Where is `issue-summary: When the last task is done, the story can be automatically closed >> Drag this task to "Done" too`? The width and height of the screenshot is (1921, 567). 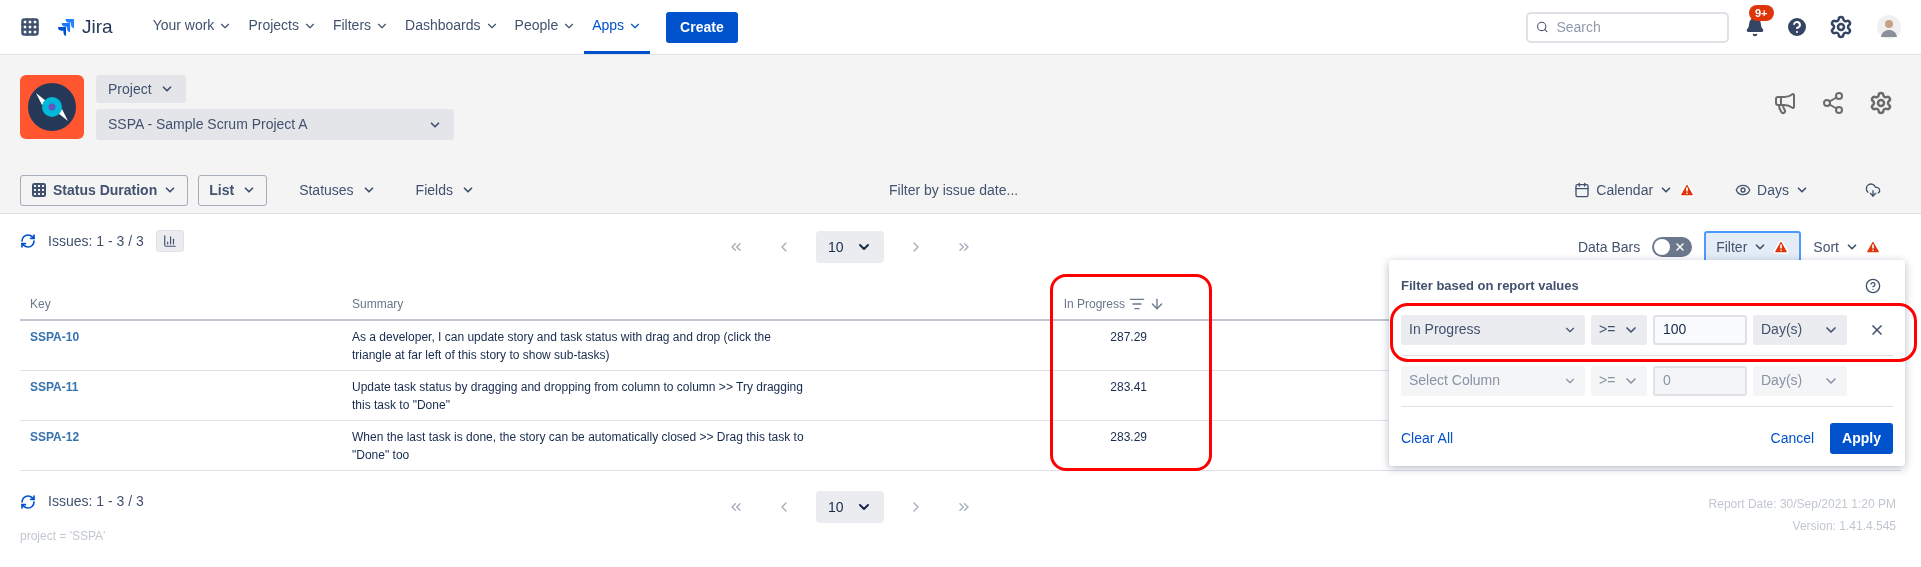
issue-summary: When the last task is done, the story can be automatically closed >> Drag this task to "Done" too is located at coordinates (578, 446).